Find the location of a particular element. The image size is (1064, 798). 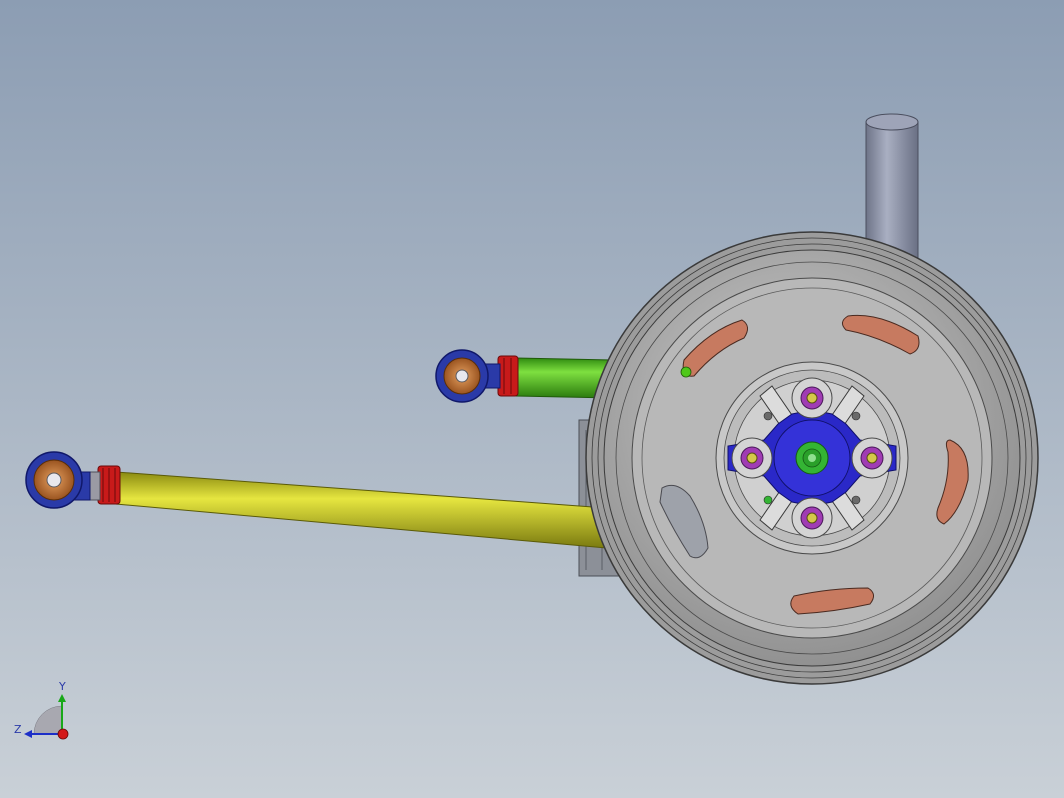

z-axis-label: Z is located at coordinates (18, 729).